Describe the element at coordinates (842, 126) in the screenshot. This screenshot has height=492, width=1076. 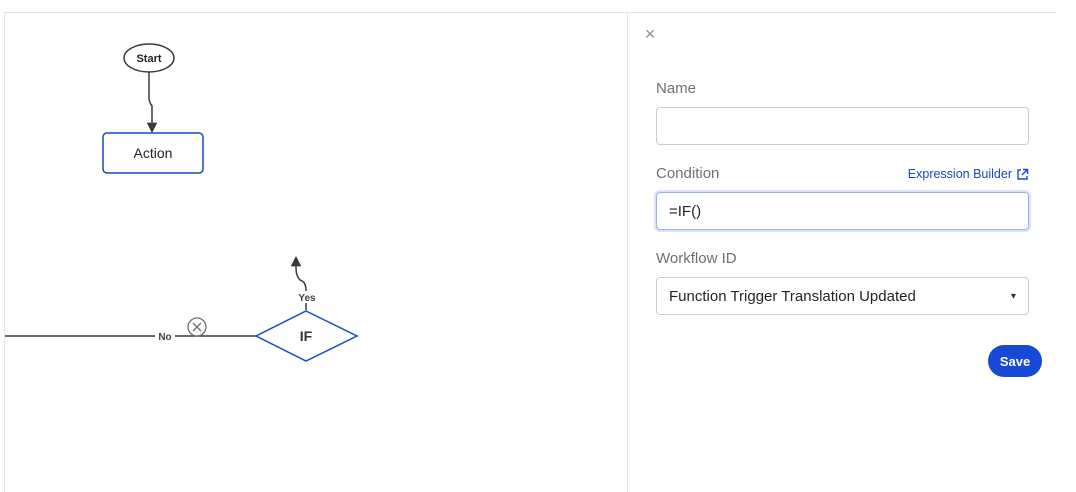
I see `name-input` at that location.